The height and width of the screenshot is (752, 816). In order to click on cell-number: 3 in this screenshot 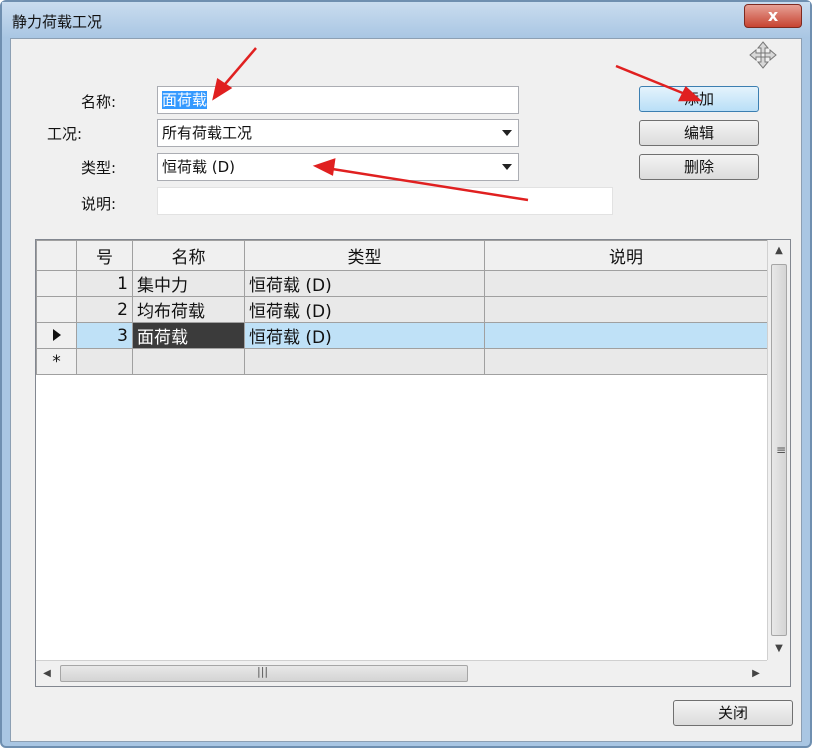, I will do `click(104, 335)`.